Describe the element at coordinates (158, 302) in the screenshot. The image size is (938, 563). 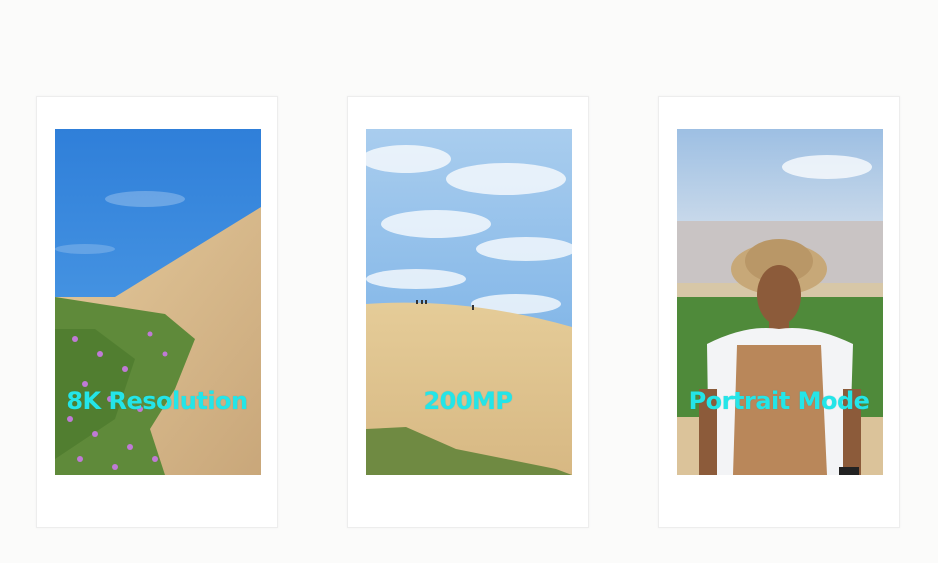
I see `sand-dune-flowers-photo` at that location.